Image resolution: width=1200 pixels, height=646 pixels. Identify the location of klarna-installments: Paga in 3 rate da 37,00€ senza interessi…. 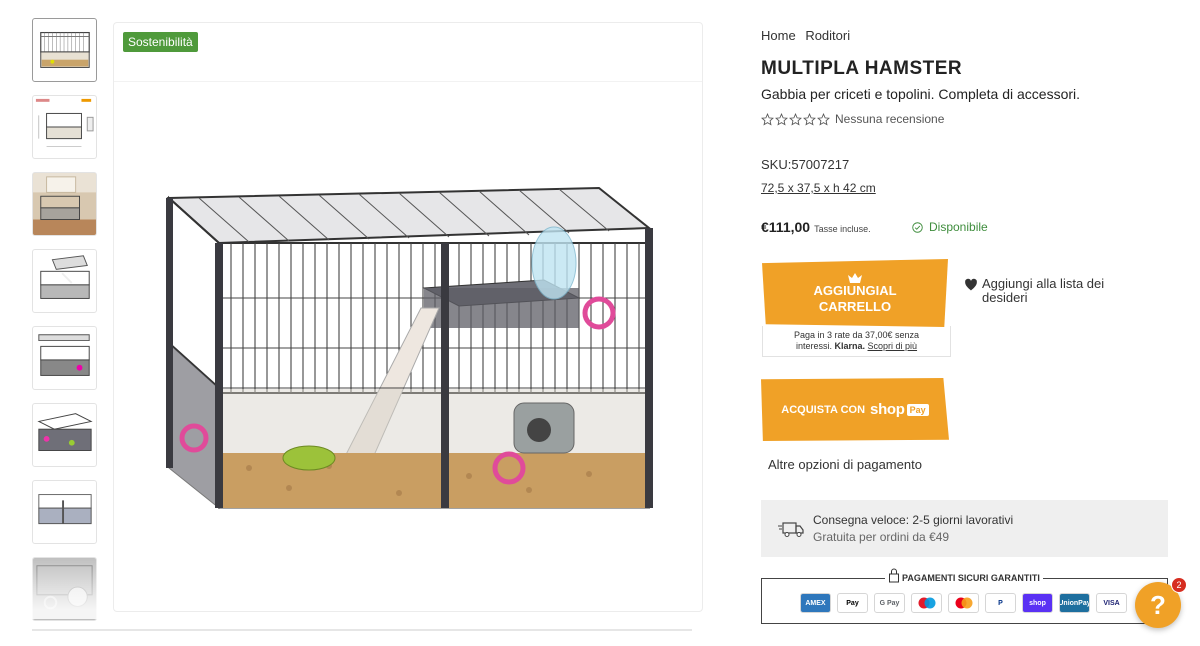
(856, 341).